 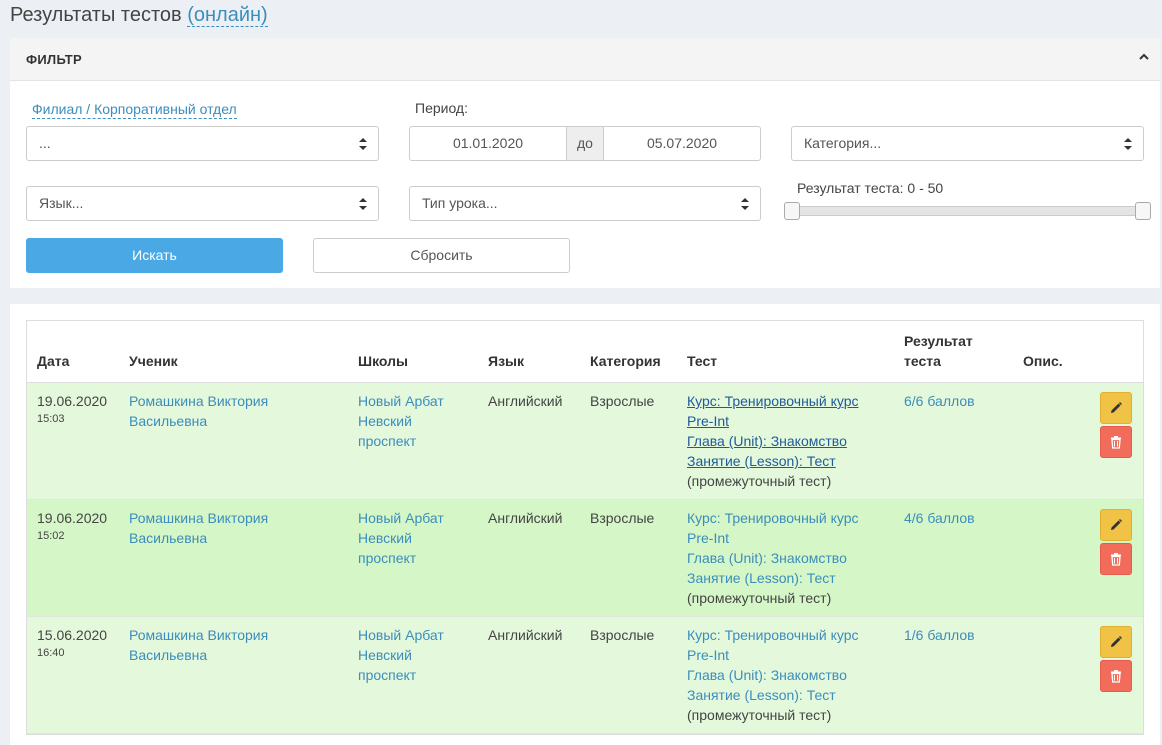 What do you see at coordinates (441, 108) in the screenshot?
I see `period-label: Период:` at bounding box center [441, 108].